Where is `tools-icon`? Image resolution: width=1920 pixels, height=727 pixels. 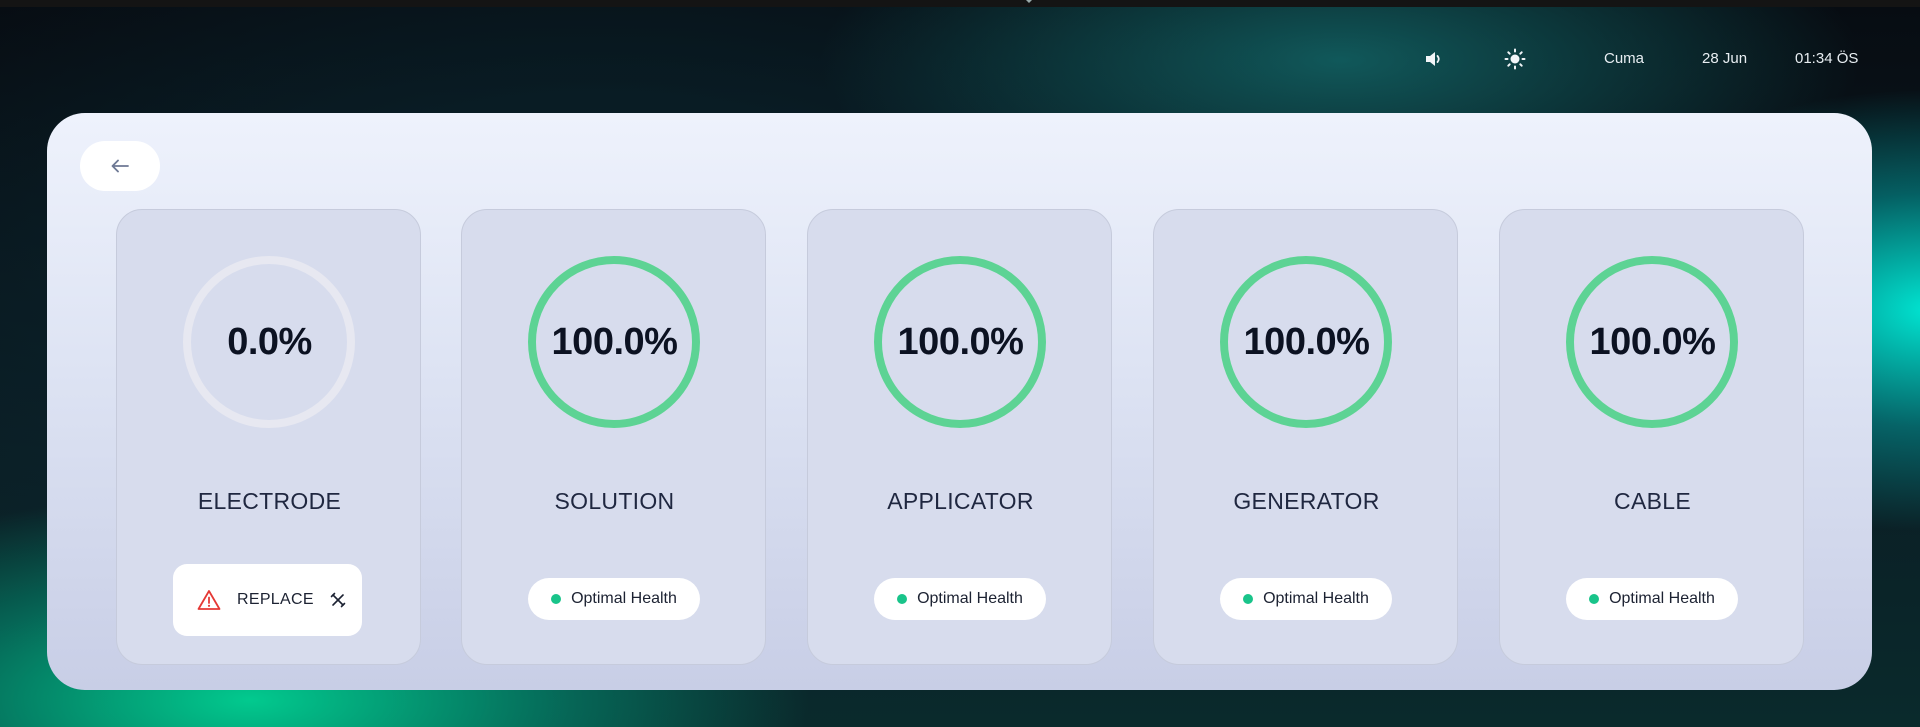
tools-icon is located at coordinates (338, 600).